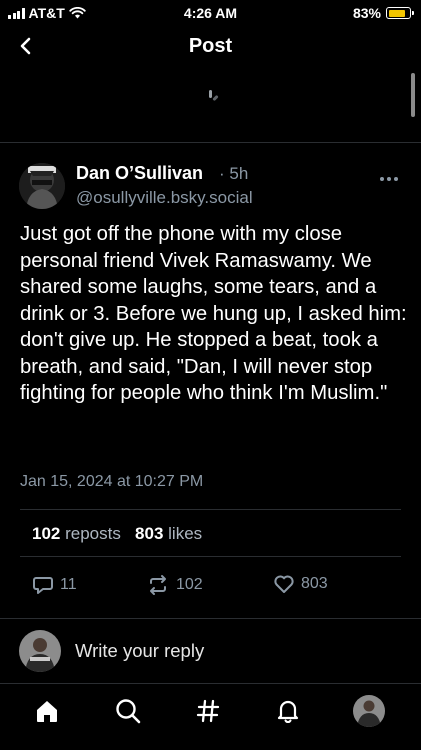  I want to click on author-handle: @osullyville.bsky.social, so click(164, 198).